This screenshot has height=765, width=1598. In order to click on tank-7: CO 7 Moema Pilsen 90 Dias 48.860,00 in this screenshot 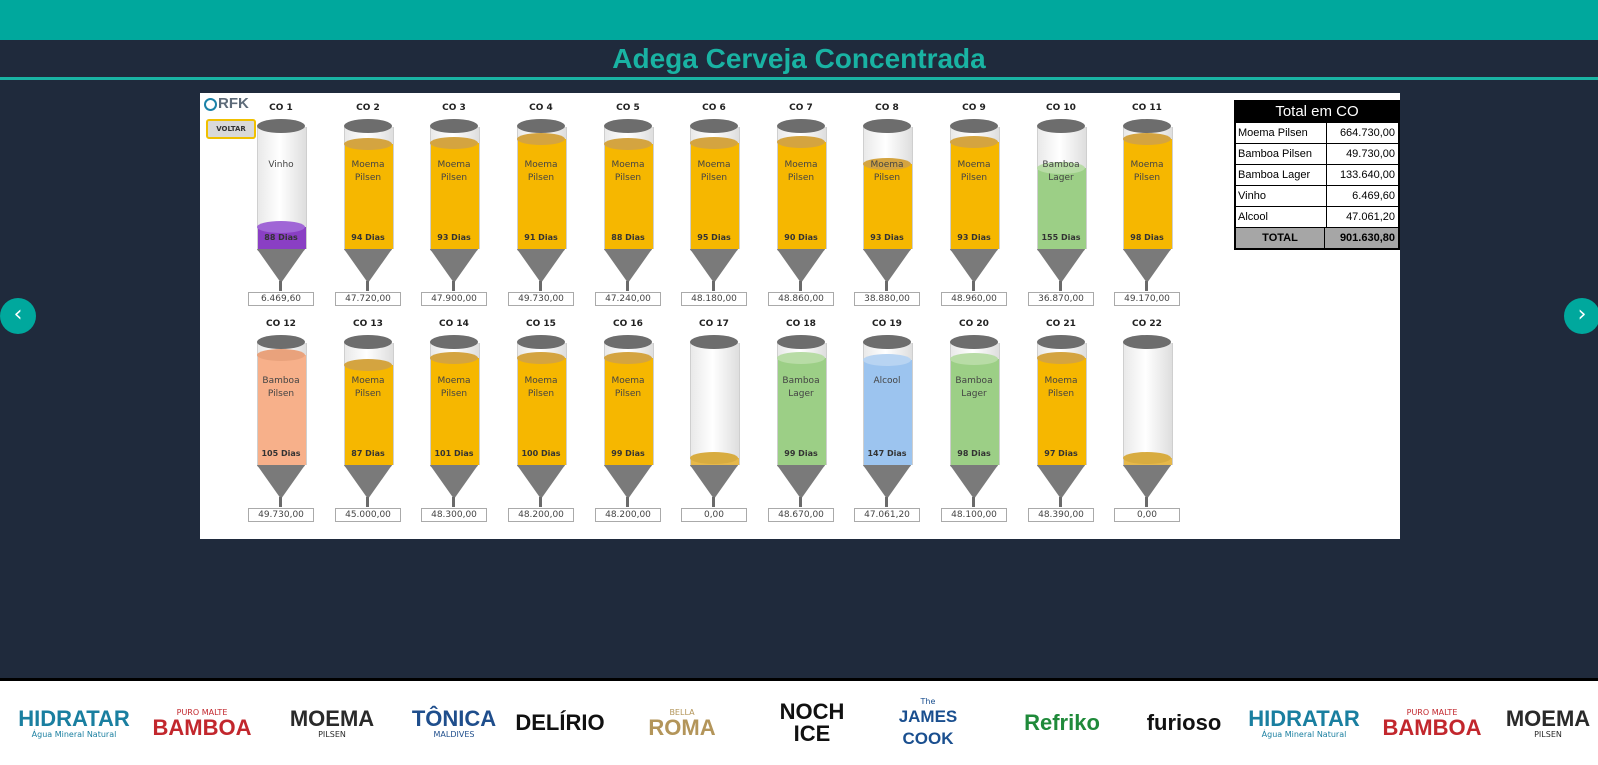, I will do `click(801, 204)`.